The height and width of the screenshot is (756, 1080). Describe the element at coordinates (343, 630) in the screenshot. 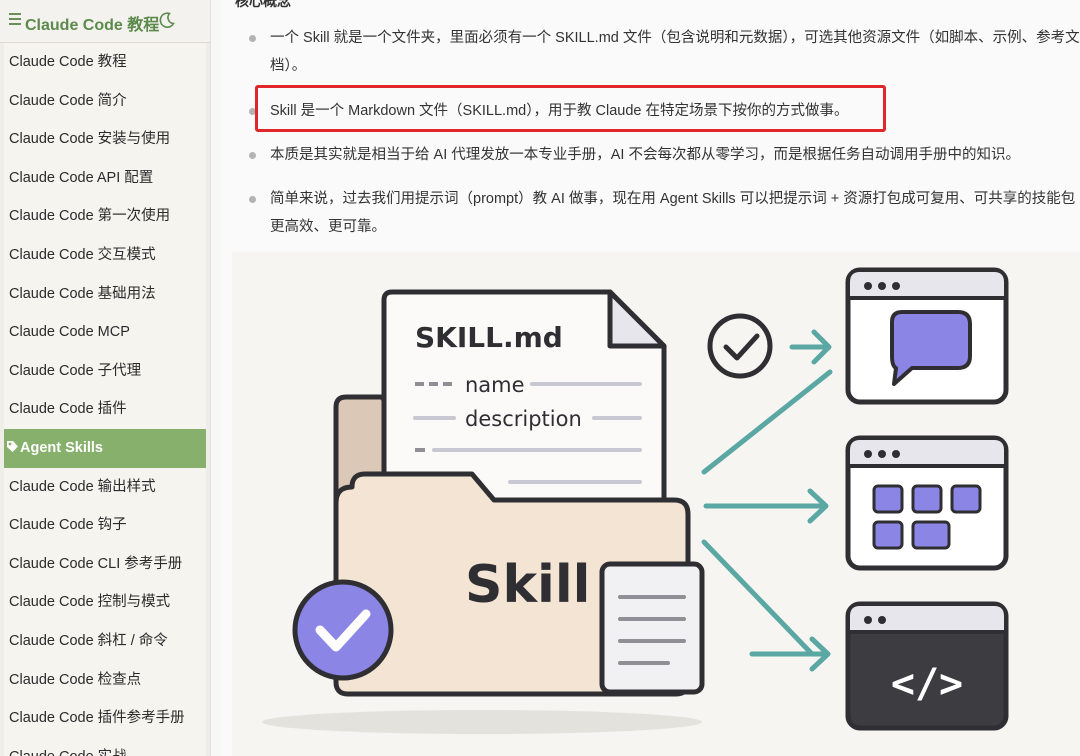

I see `check-badge-icon` at that location.